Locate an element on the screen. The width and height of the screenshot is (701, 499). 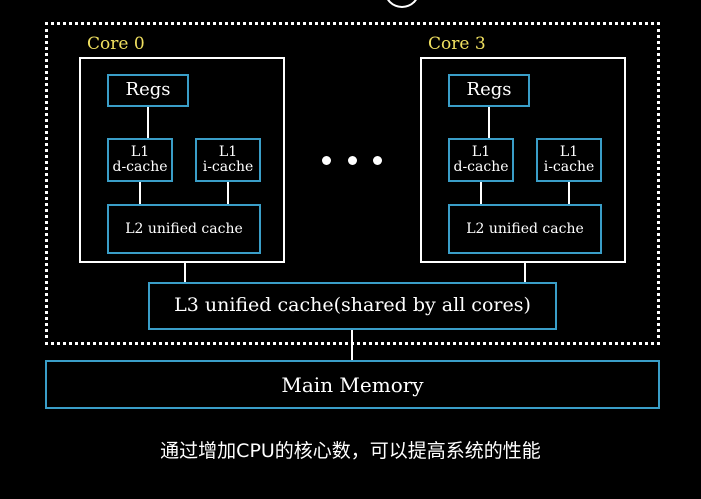
core-0-l1-dcache: L1 d-cache is located at coordinates (140, 160).